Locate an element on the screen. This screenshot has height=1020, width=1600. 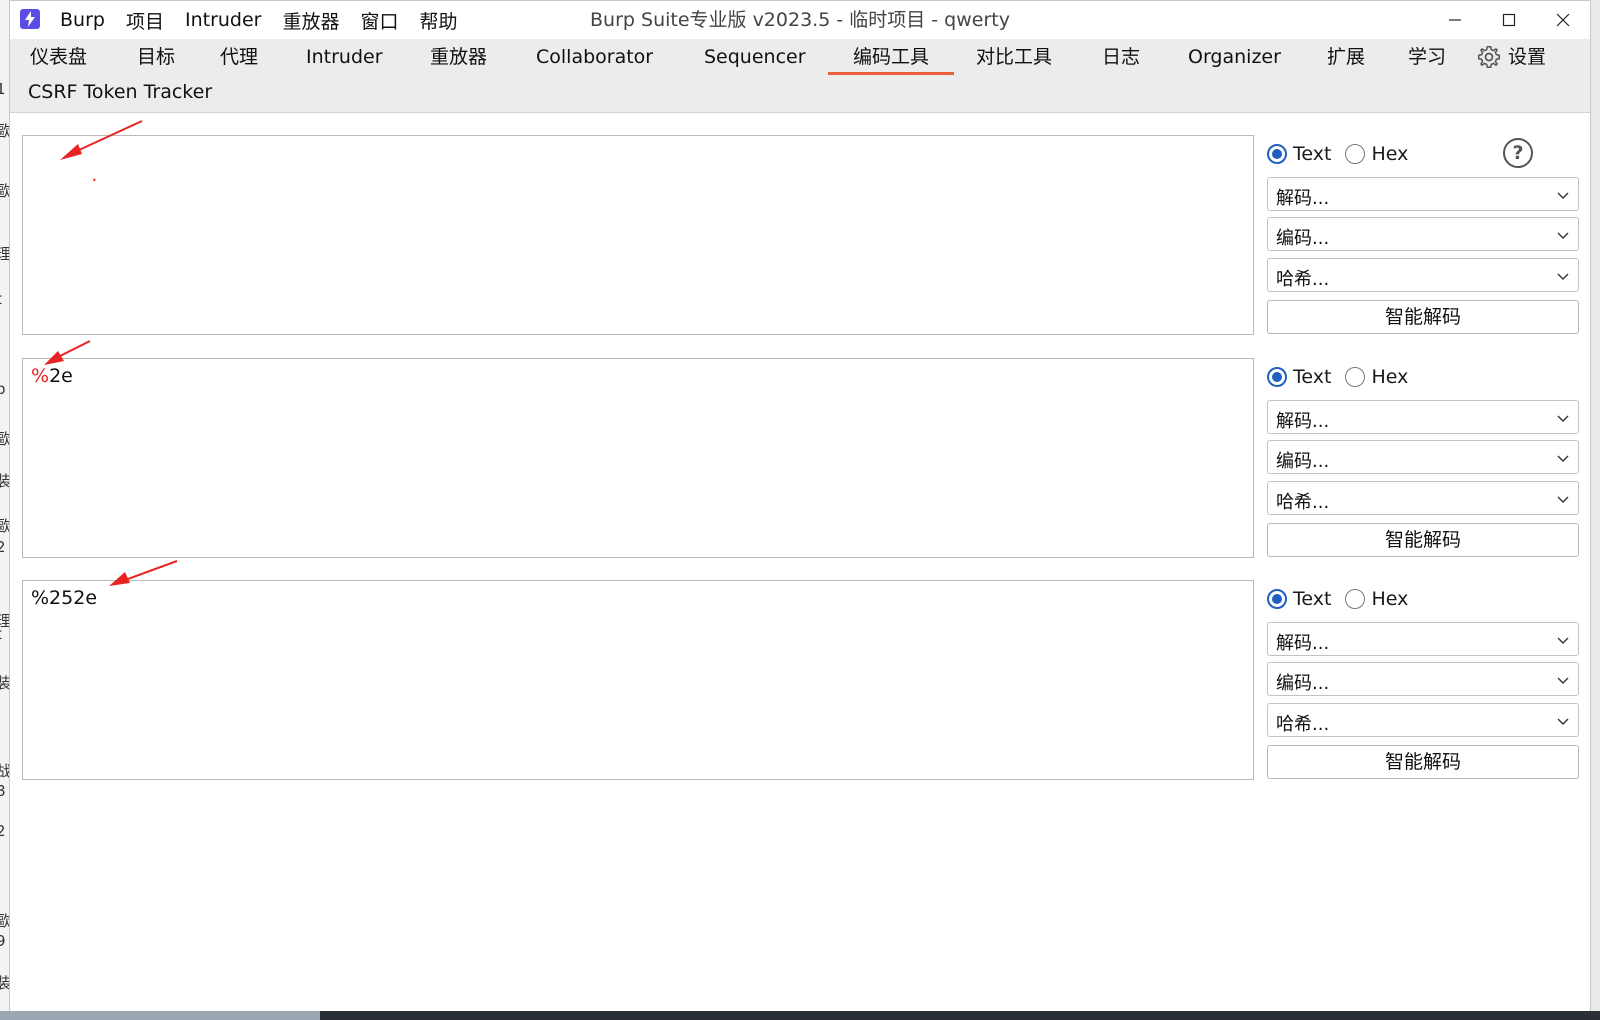
tab-dashboard: 仪表盘 is located at coordinates (58, 57).